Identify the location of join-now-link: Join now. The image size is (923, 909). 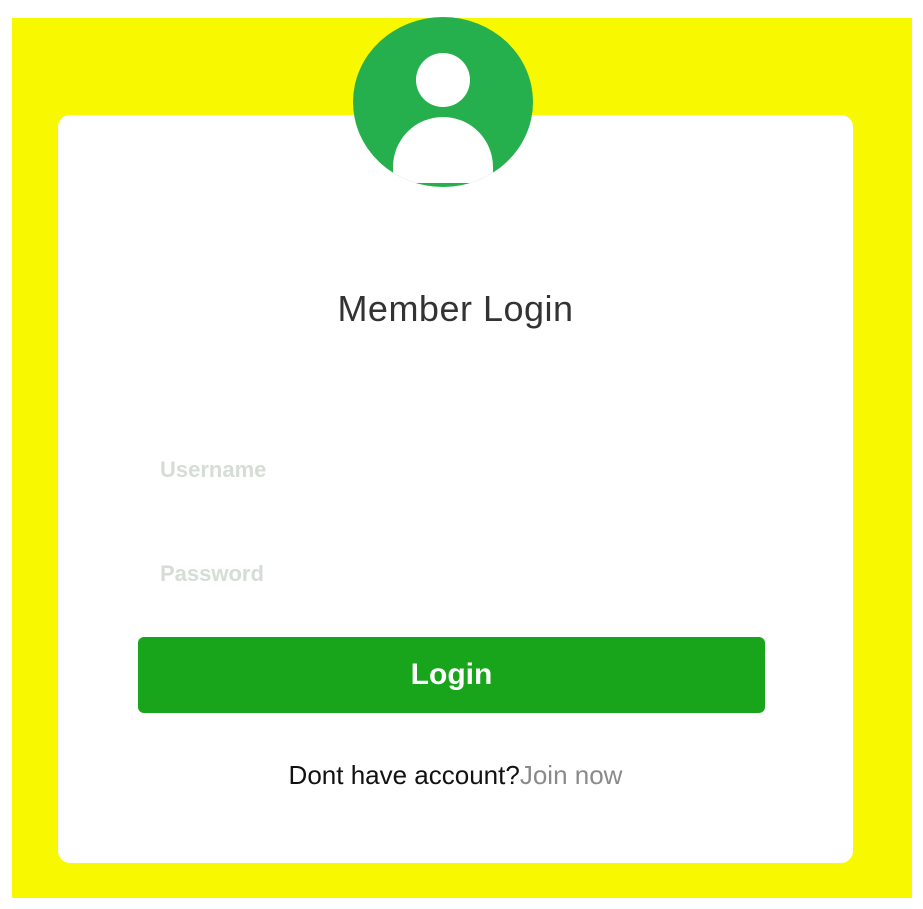
(571, 775).